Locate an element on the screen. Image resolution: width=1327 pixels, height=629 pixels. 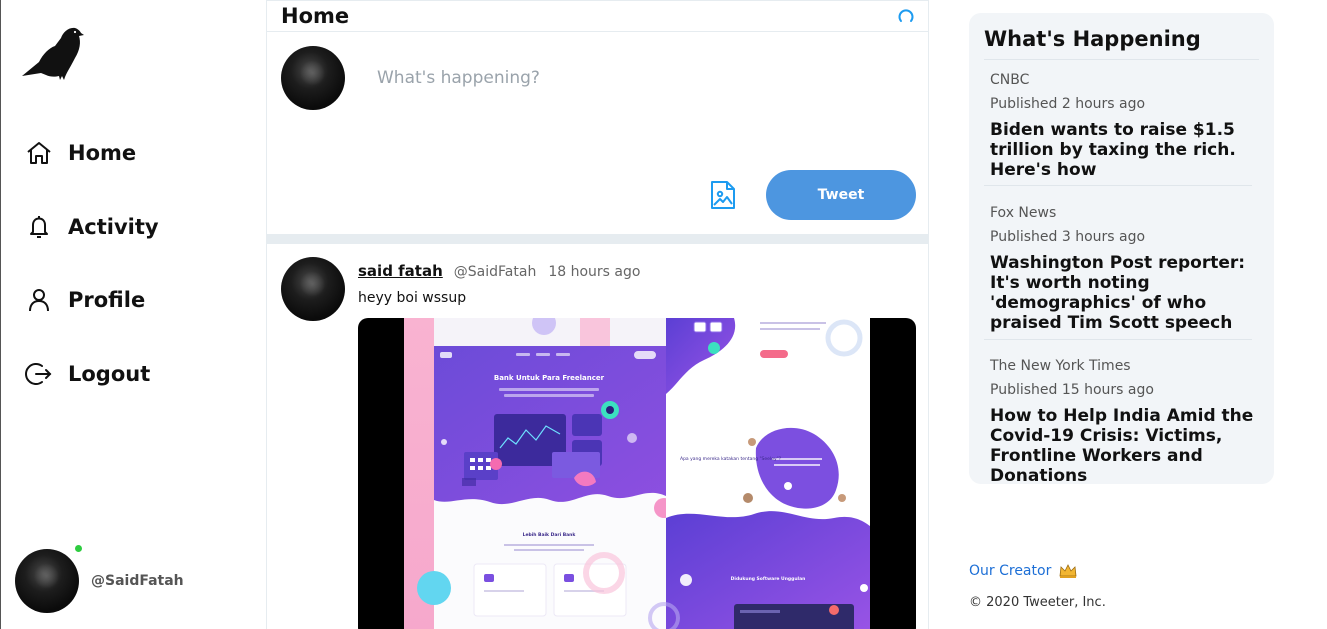
tweet-author-handle: @SaidFatah is located at coordinates (495, 272).